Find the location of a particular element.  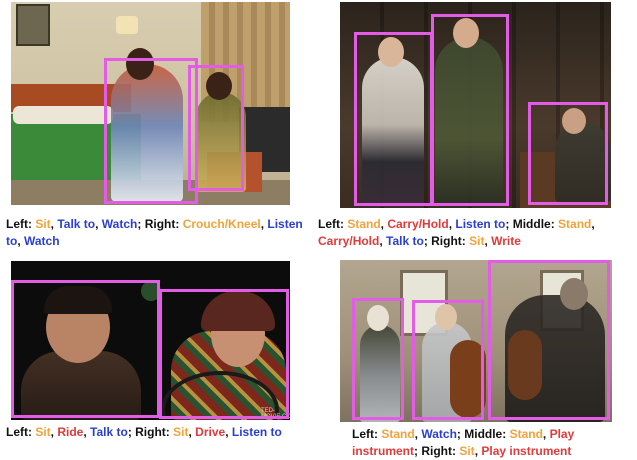

caption-segment: Drive is located at coordinates (210, 432).